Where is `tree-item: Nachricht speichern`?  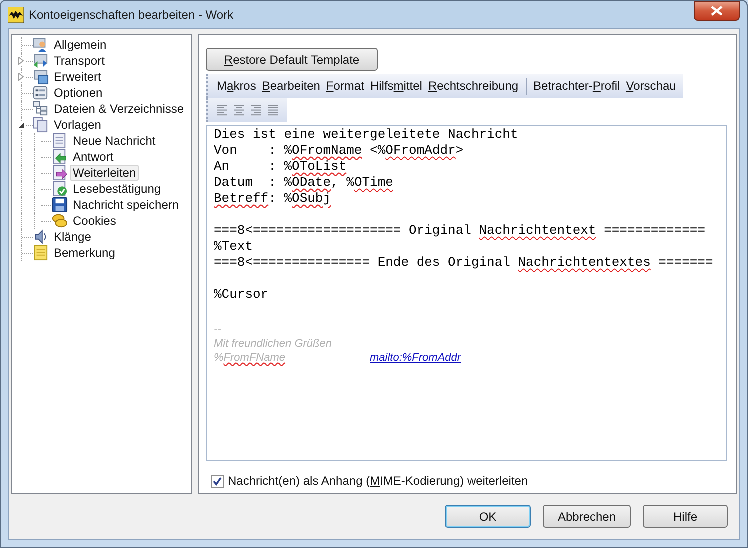
tree-item: Nachricht speichern is located at coordinates (126, 205).